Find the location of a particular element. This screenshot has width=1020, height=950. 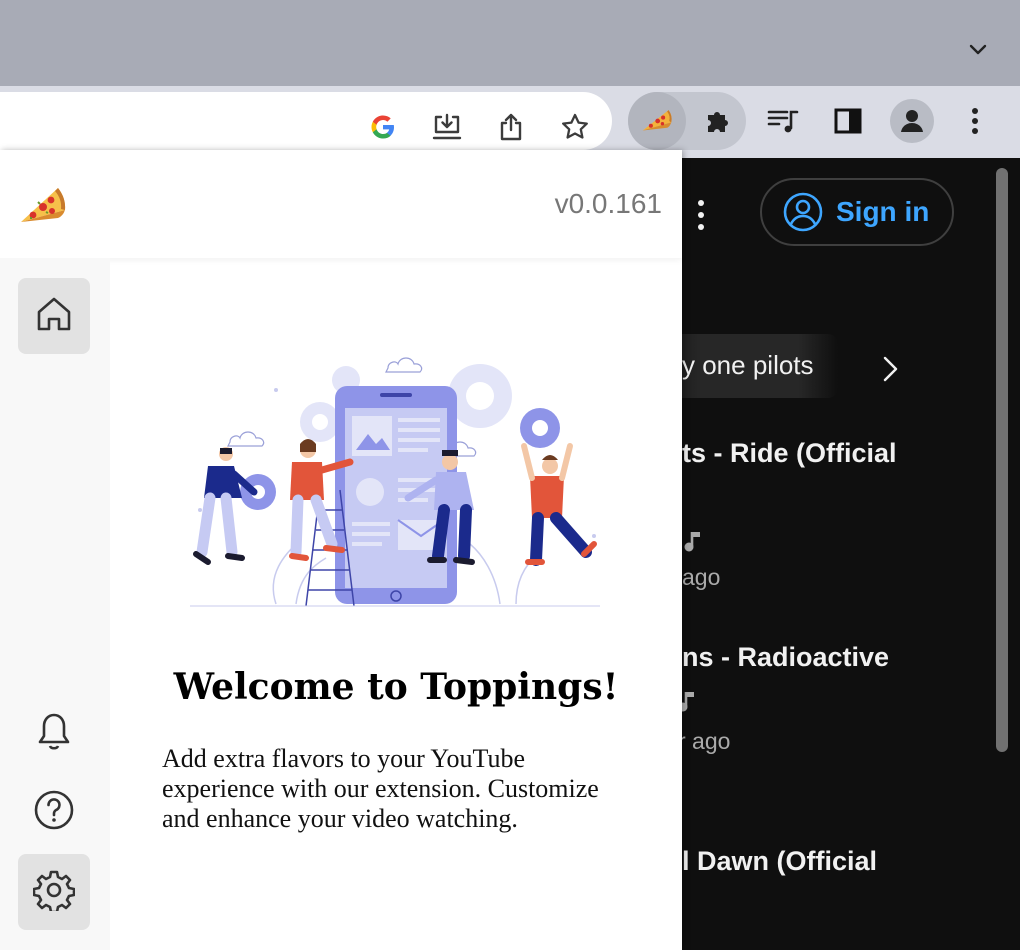

video-title: ts - Ride (Official is located at coordinates (789, 453).